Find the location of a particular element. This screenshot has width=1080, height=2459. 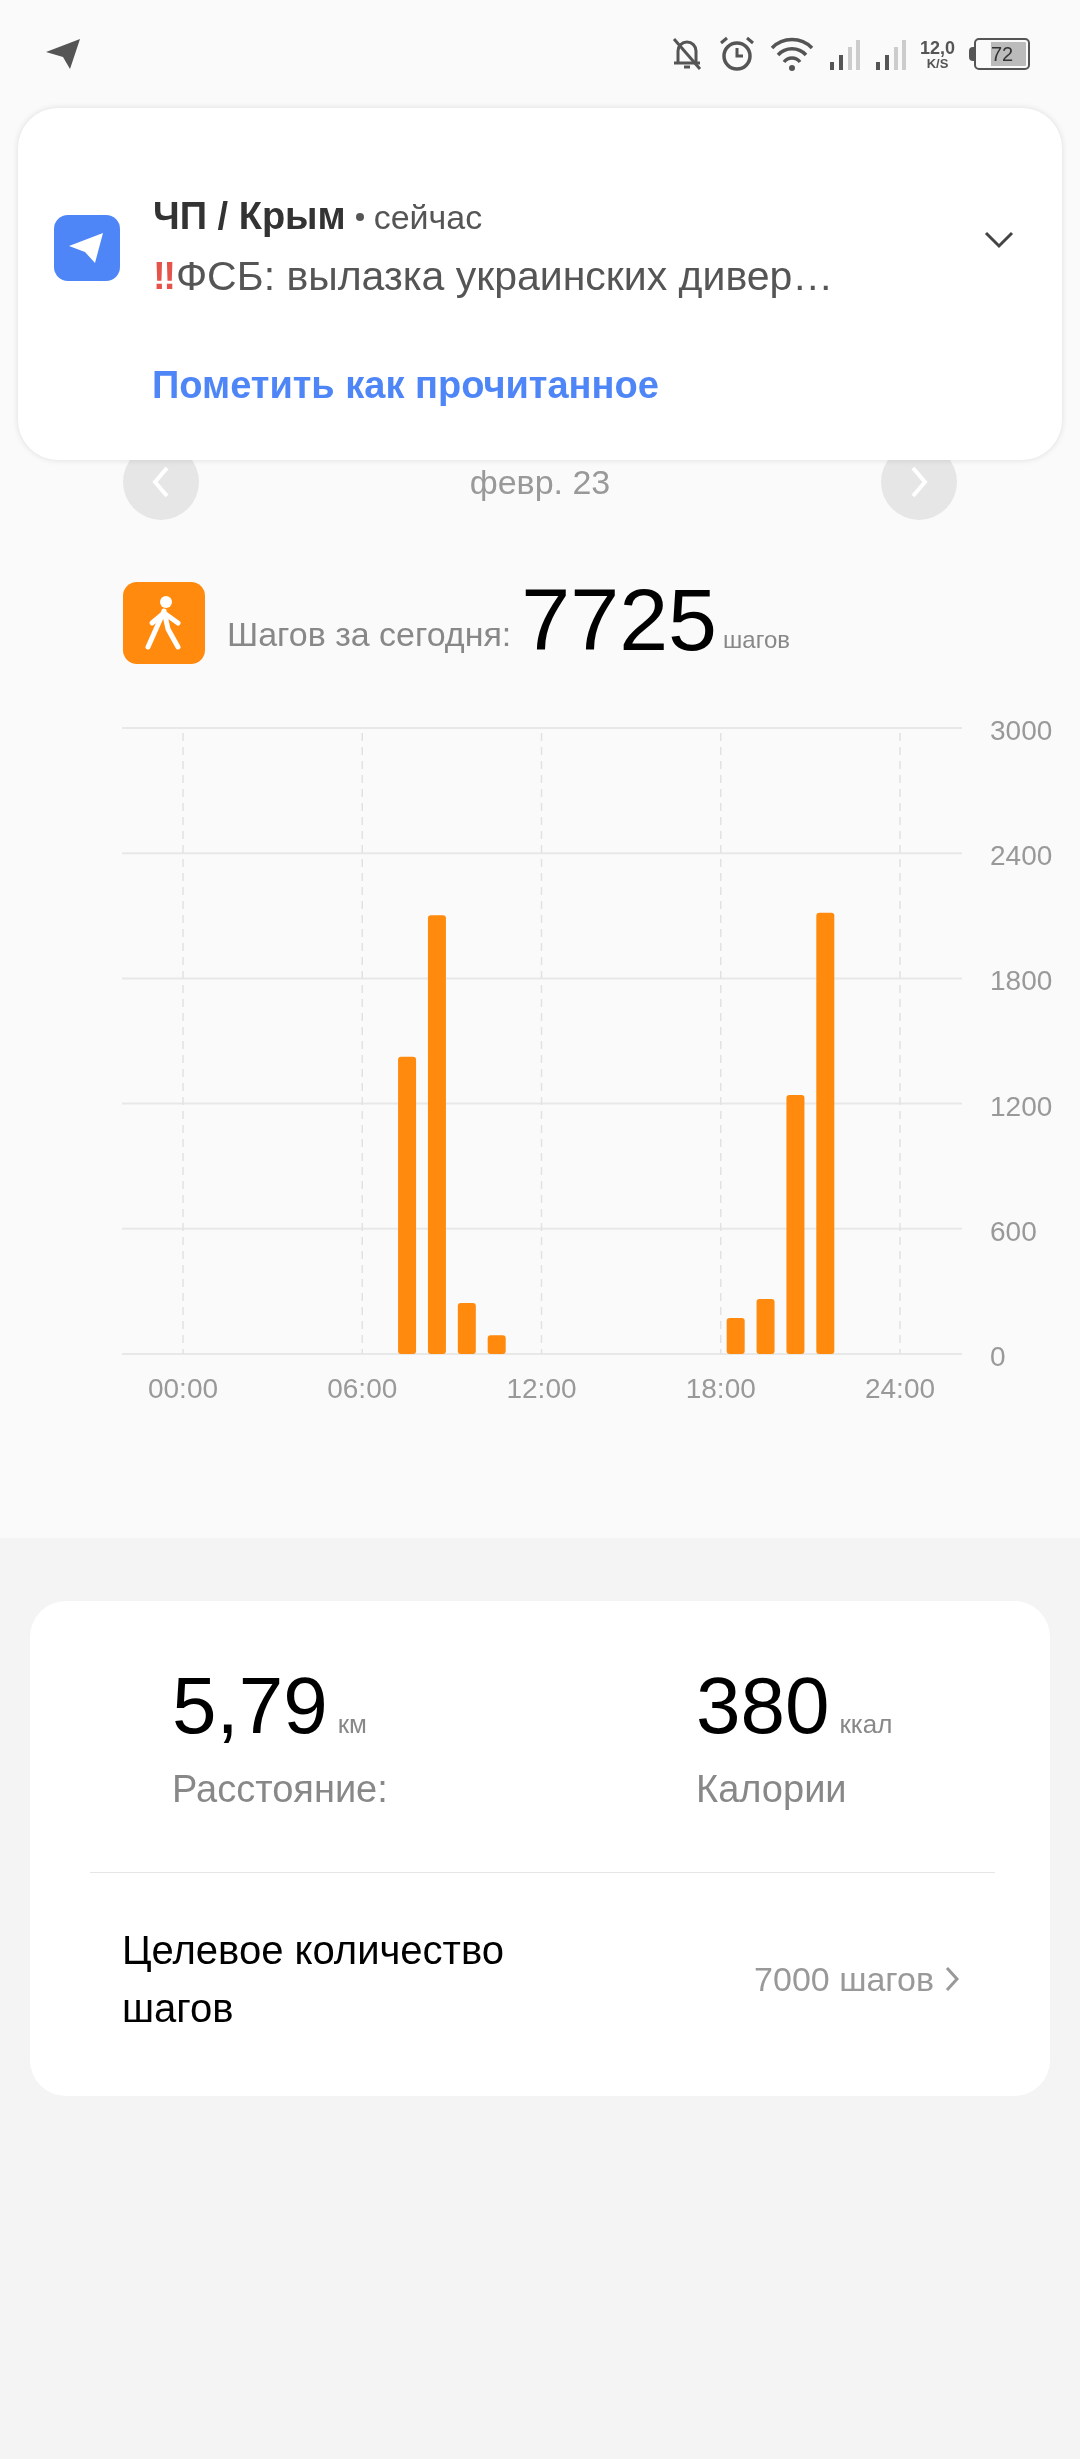

notification-title: ЧП / Крым is located at coordinates (249, 216).